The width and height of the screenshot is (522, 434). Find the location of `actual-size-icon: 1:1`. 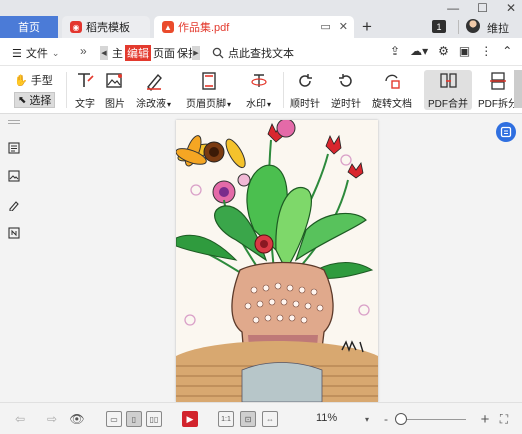

actual-size-icon: 1:1 is located at coordinates (226, 419).